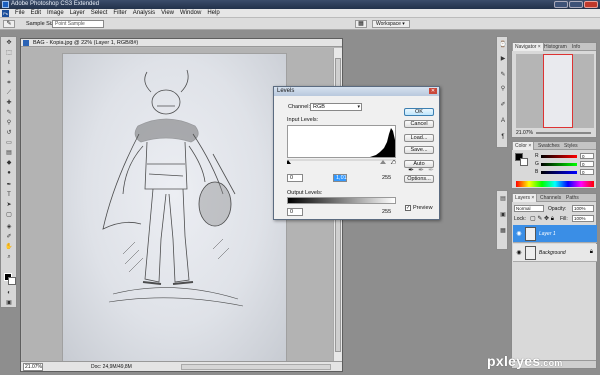 The image size is (600, 375). I want to click on white-eyedropper-icon: ✒, so click(431, 171).